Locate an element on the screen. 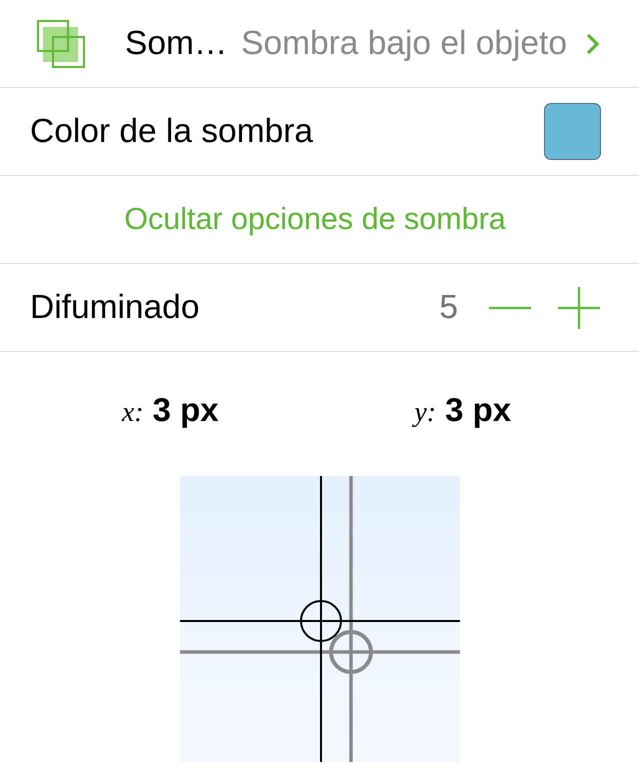  overlapping-squares-icon is located at coordinates (61, 44).